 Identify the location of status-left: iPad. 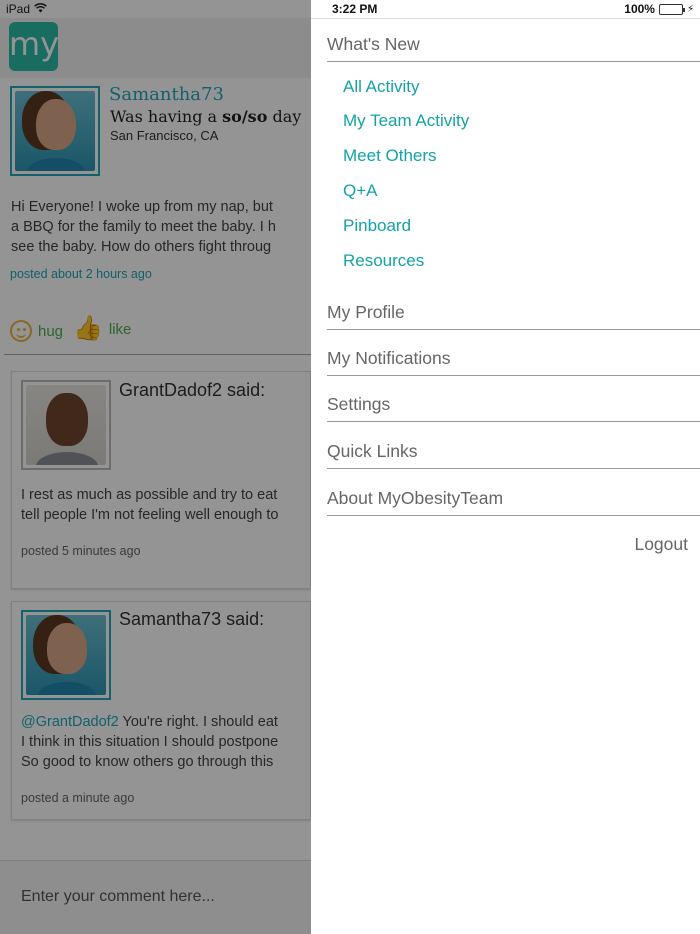
(26, 9).